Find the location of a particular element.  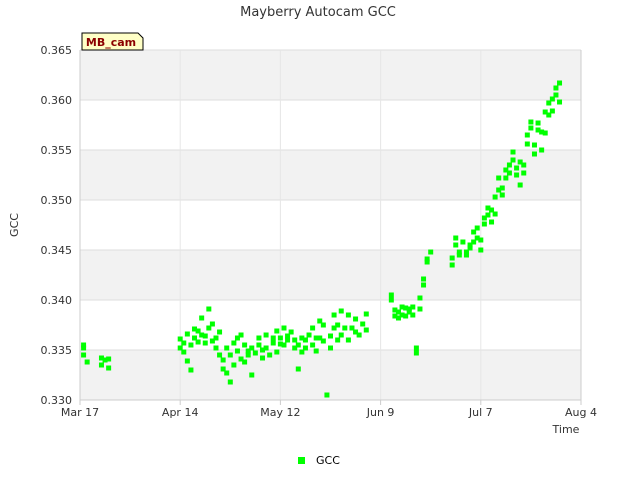

y-tick-label: 0.365 is located at coordinates (57, 50).